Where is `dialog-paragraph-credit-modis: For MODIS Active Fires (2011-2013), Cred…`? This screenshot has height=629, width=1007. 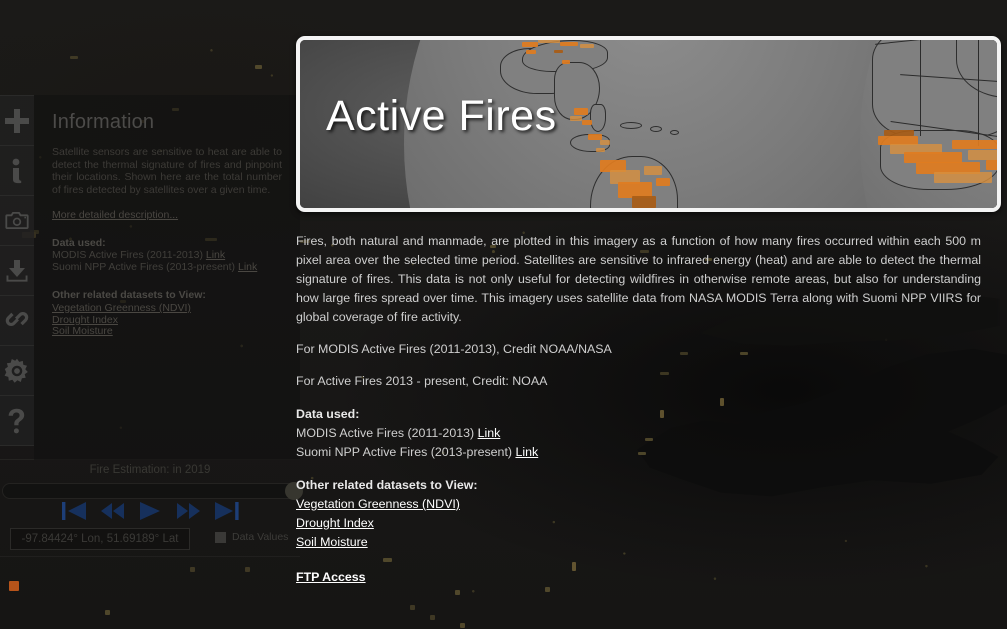
dialog-paragraph-credit-modis: For MODIS Active Fires (2011-2013), Cred… is located at coordinates (454, 349).